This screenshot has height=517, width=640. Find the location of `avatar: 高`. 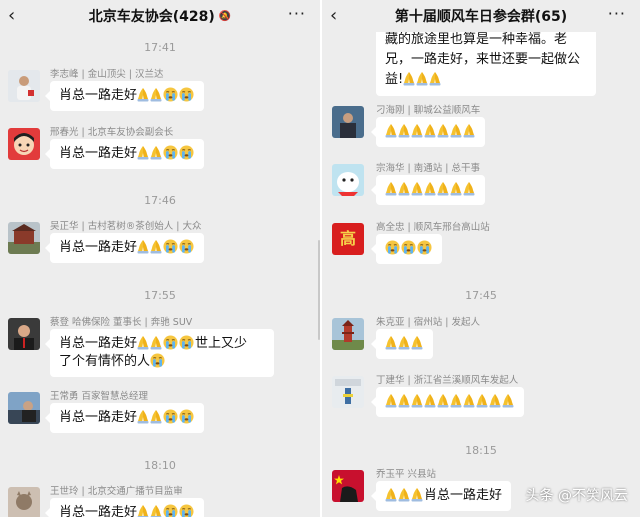

avatar: 高 is located at coordinates (348, 239).